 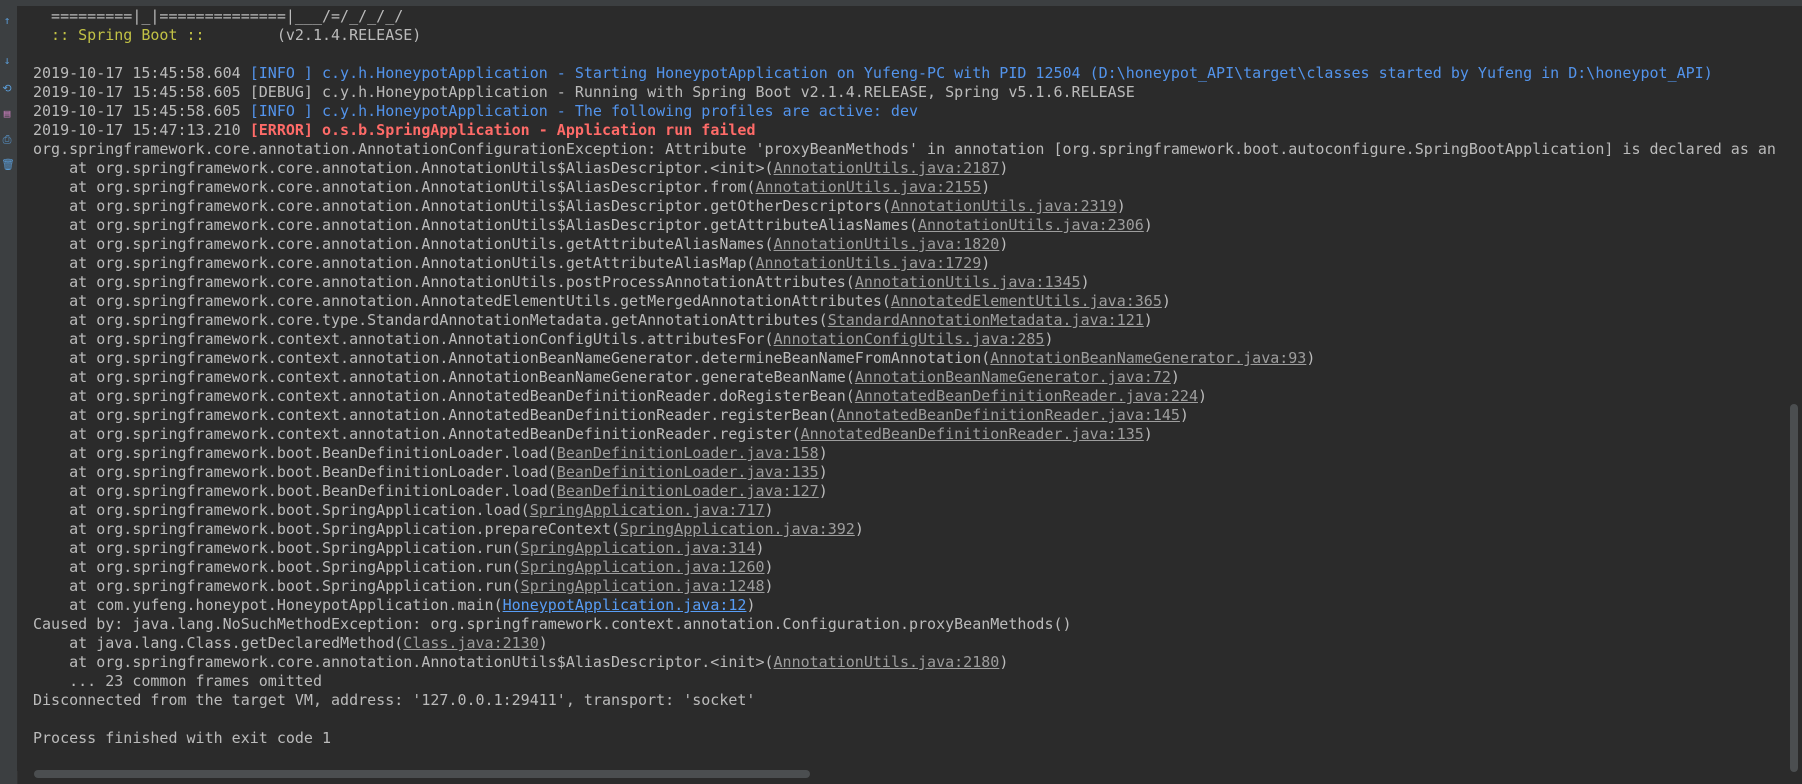 I want to click on stack-trace-link: SpringApplication.java:717, so click(x=647, y=510).